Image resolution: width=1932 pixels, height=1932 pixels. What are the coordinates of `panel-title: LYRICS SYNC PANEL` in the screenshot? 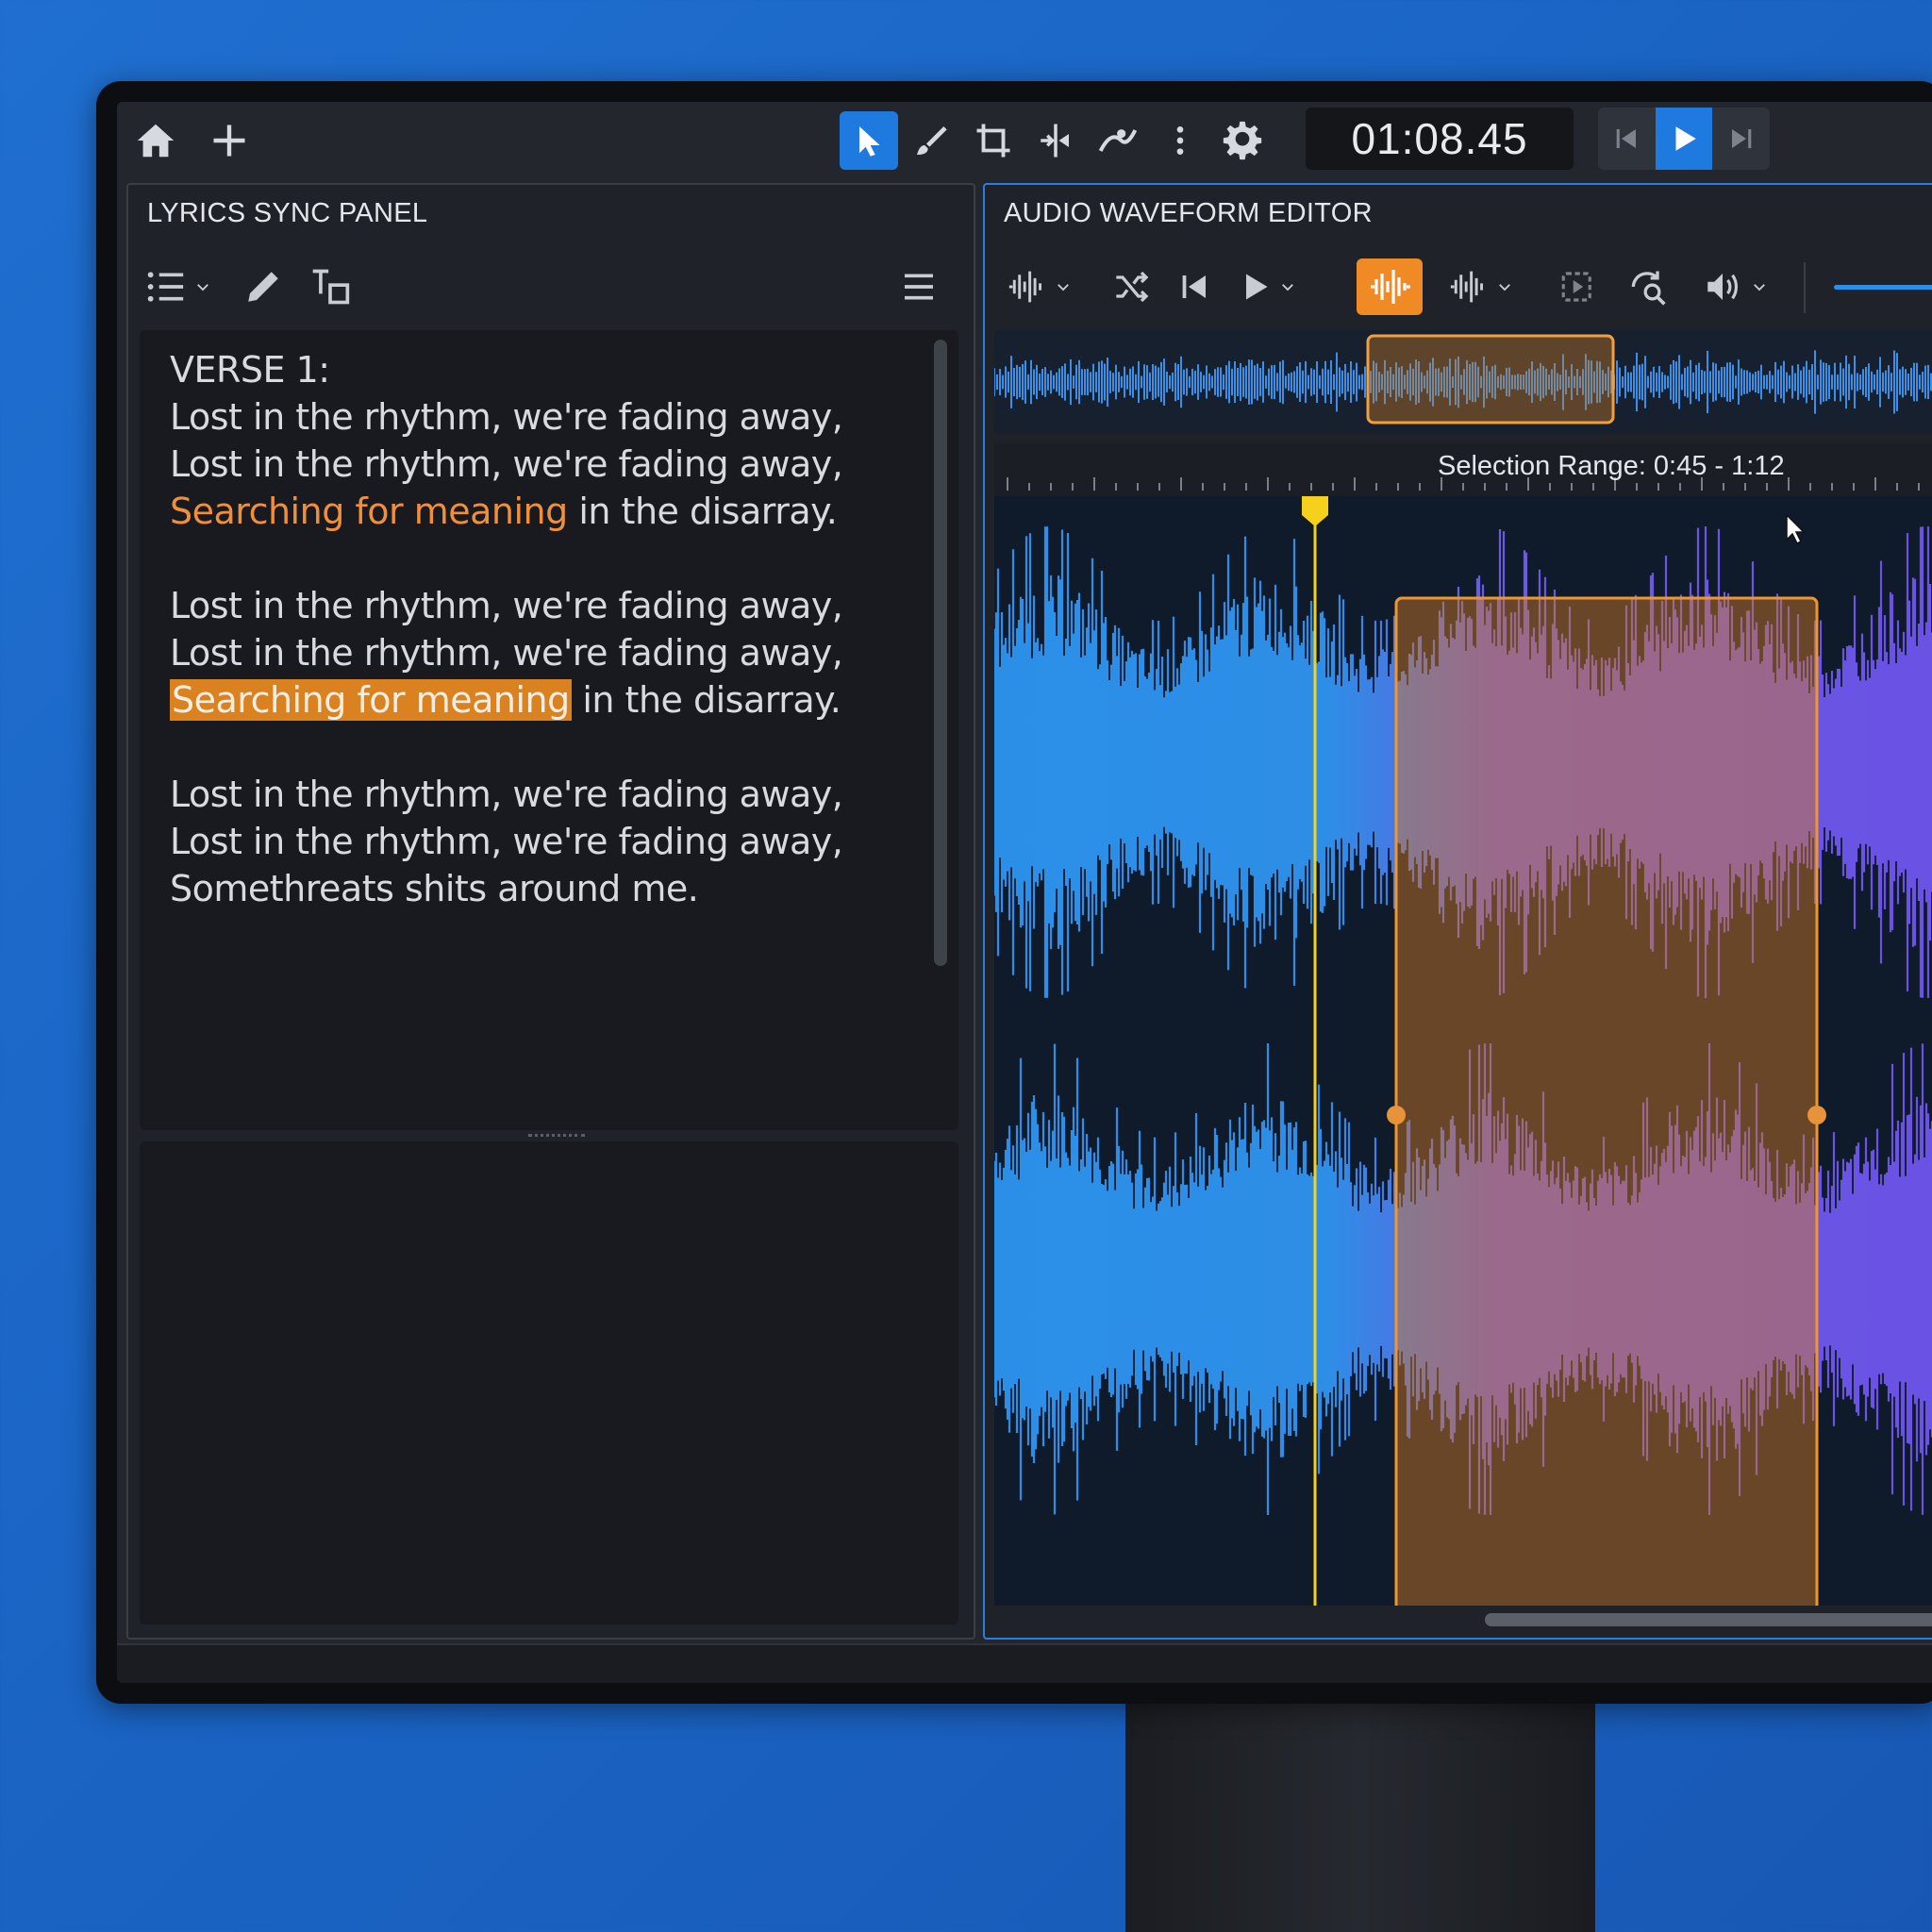 It's located at (287, 213).